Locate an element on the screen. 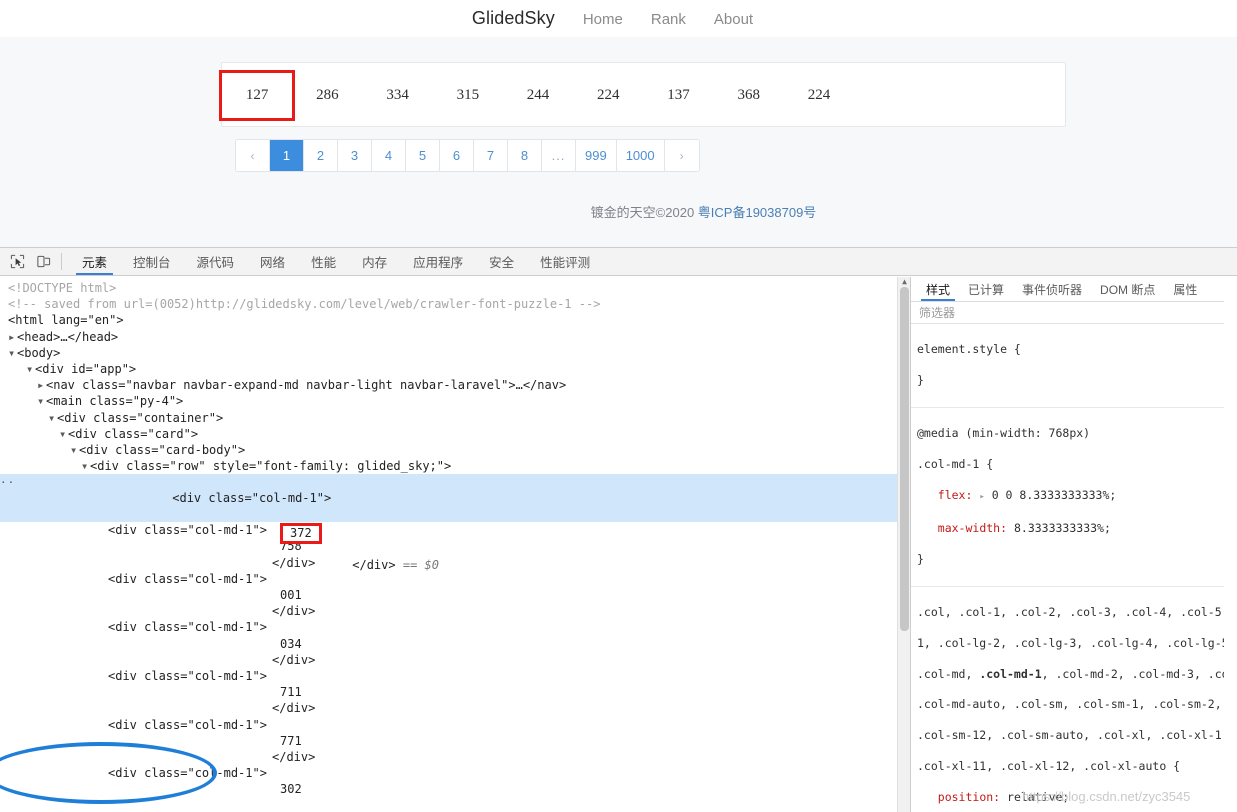  pagination-page-1: 1 is located at coordinates (287, 155).